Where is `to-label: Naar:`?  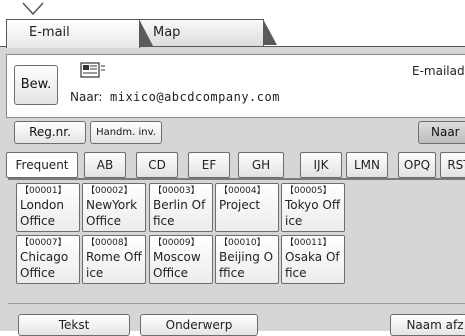 to-label: Naar: is located at coordinates (86, 97).